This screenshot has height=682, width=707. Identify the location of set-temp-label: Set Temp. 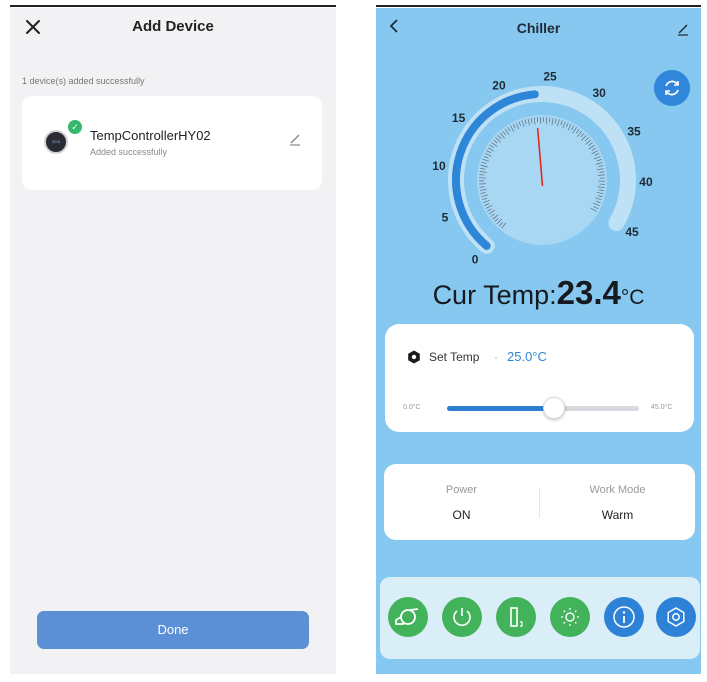
(454, 357).